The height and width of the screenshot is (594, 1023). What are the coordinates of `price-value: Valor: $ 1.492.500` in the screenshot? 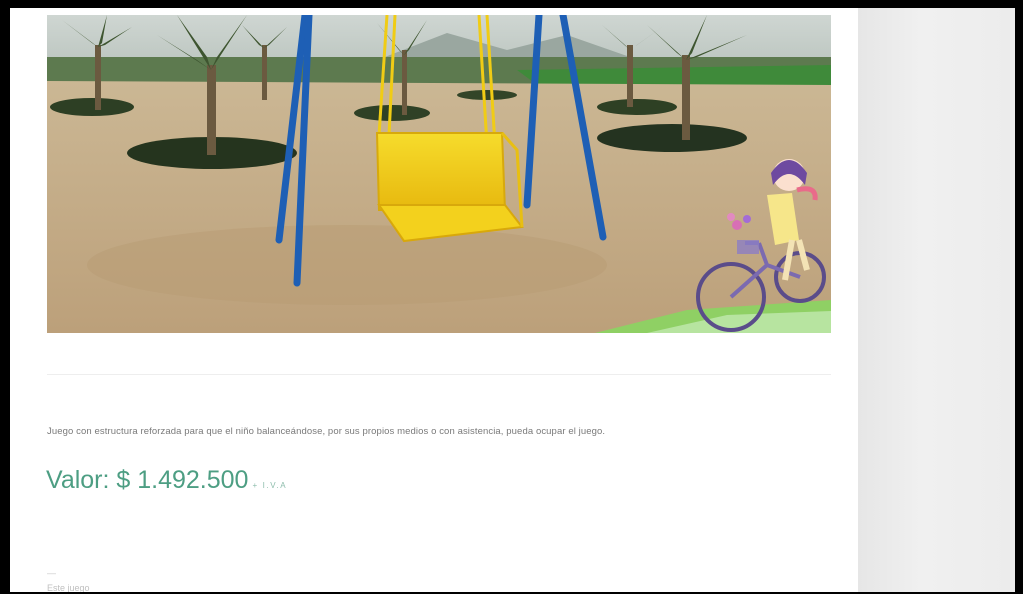 It's located at (147, 480).